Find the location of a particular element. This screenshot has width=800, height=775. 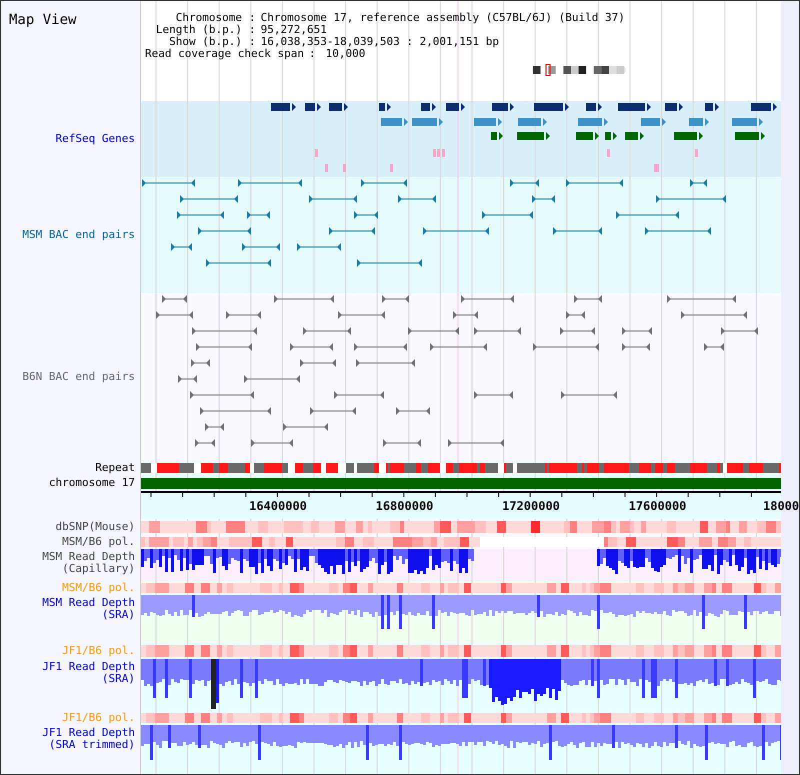

track-label: Repeat is located at coordinates (115, 468).